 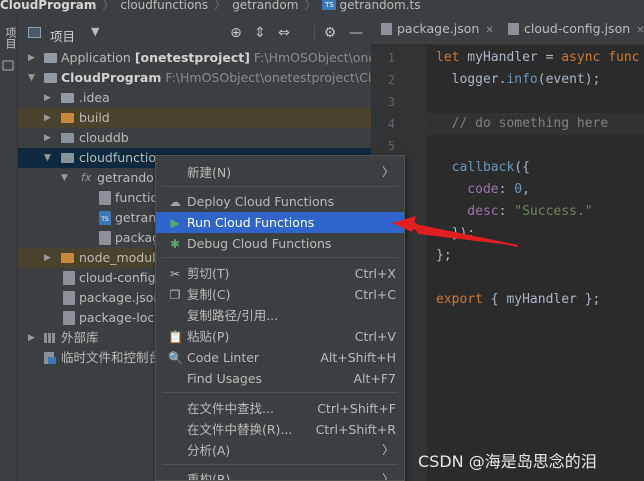 I want to click on annotation-arrow, so click(x=455, y=231).